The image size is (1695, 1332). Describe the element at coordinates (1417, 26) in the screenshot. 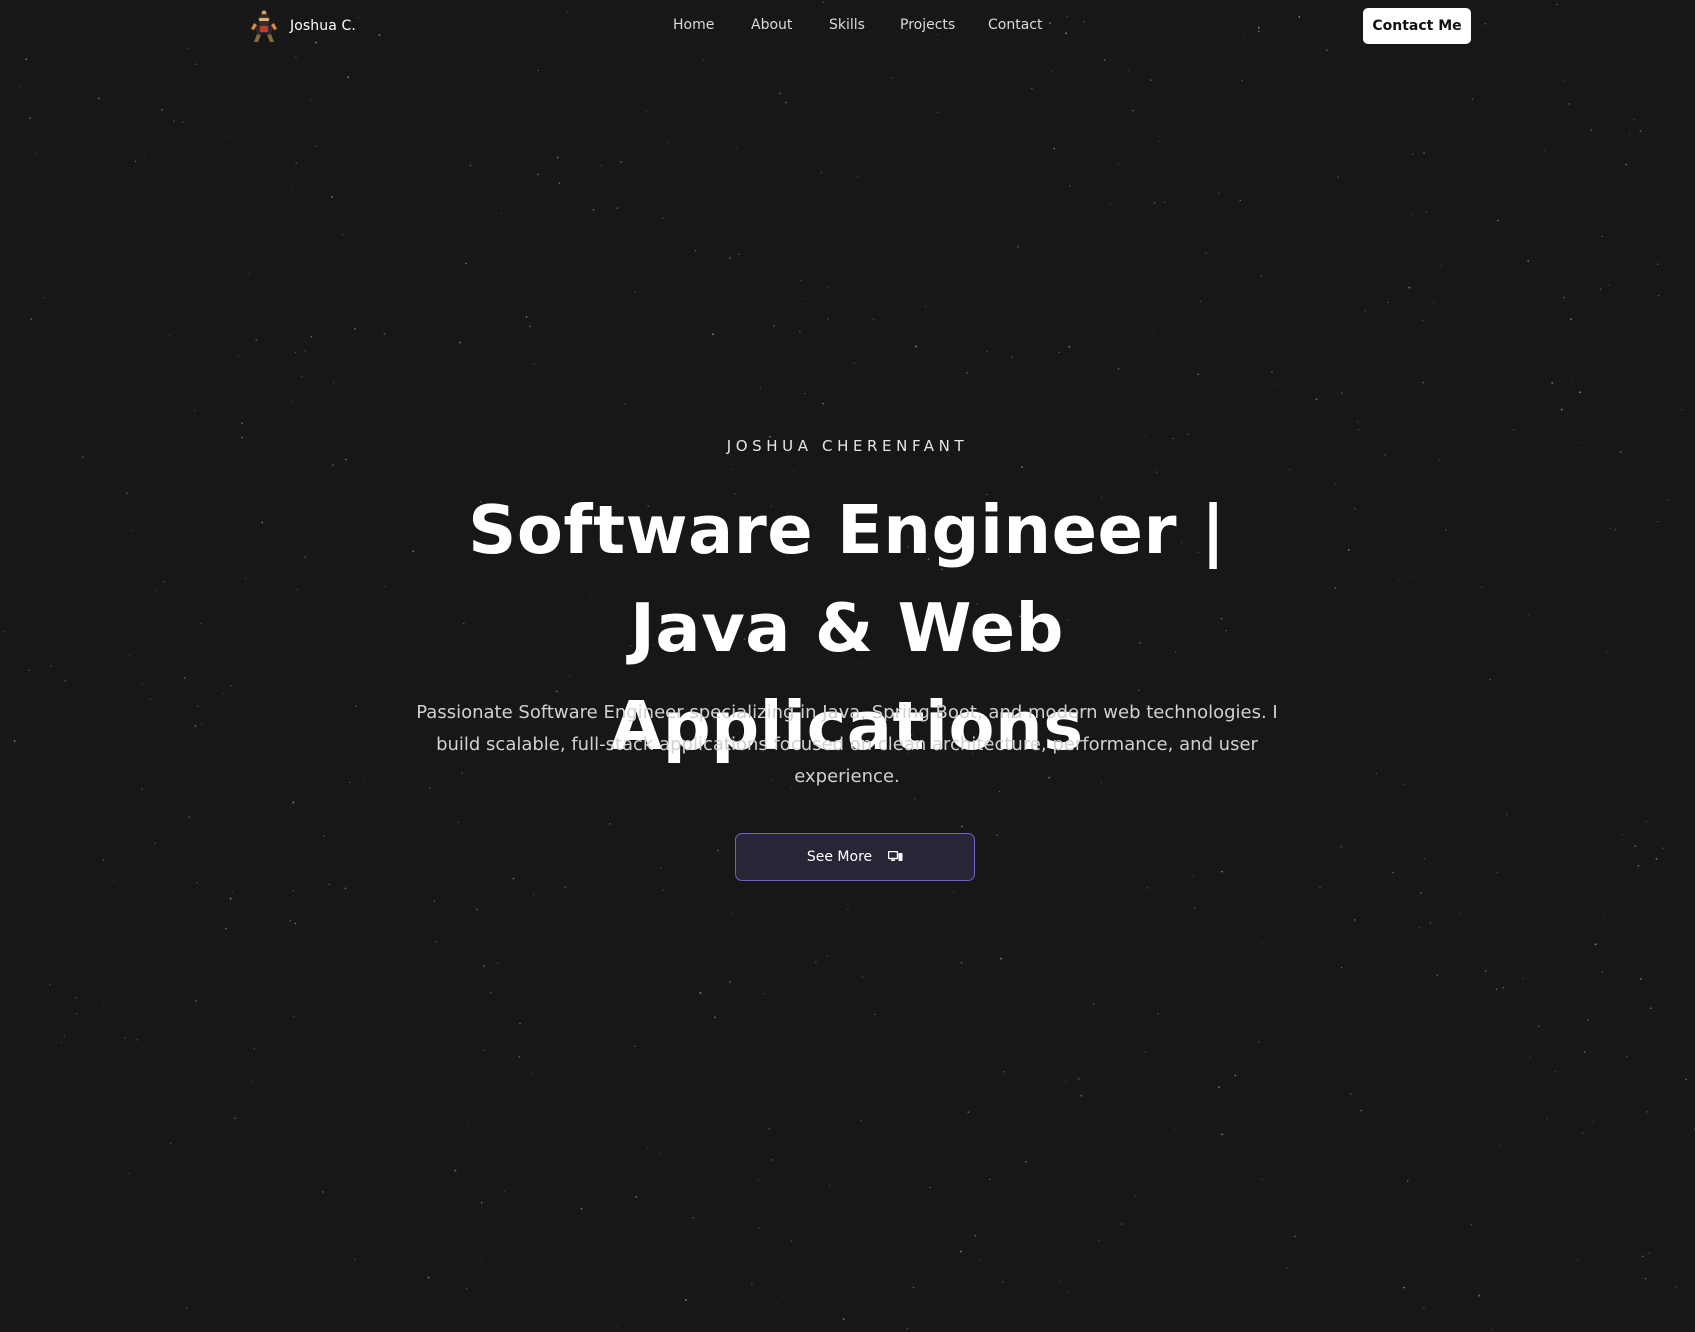

I see `contact-me-button: Contact Me` at that location.